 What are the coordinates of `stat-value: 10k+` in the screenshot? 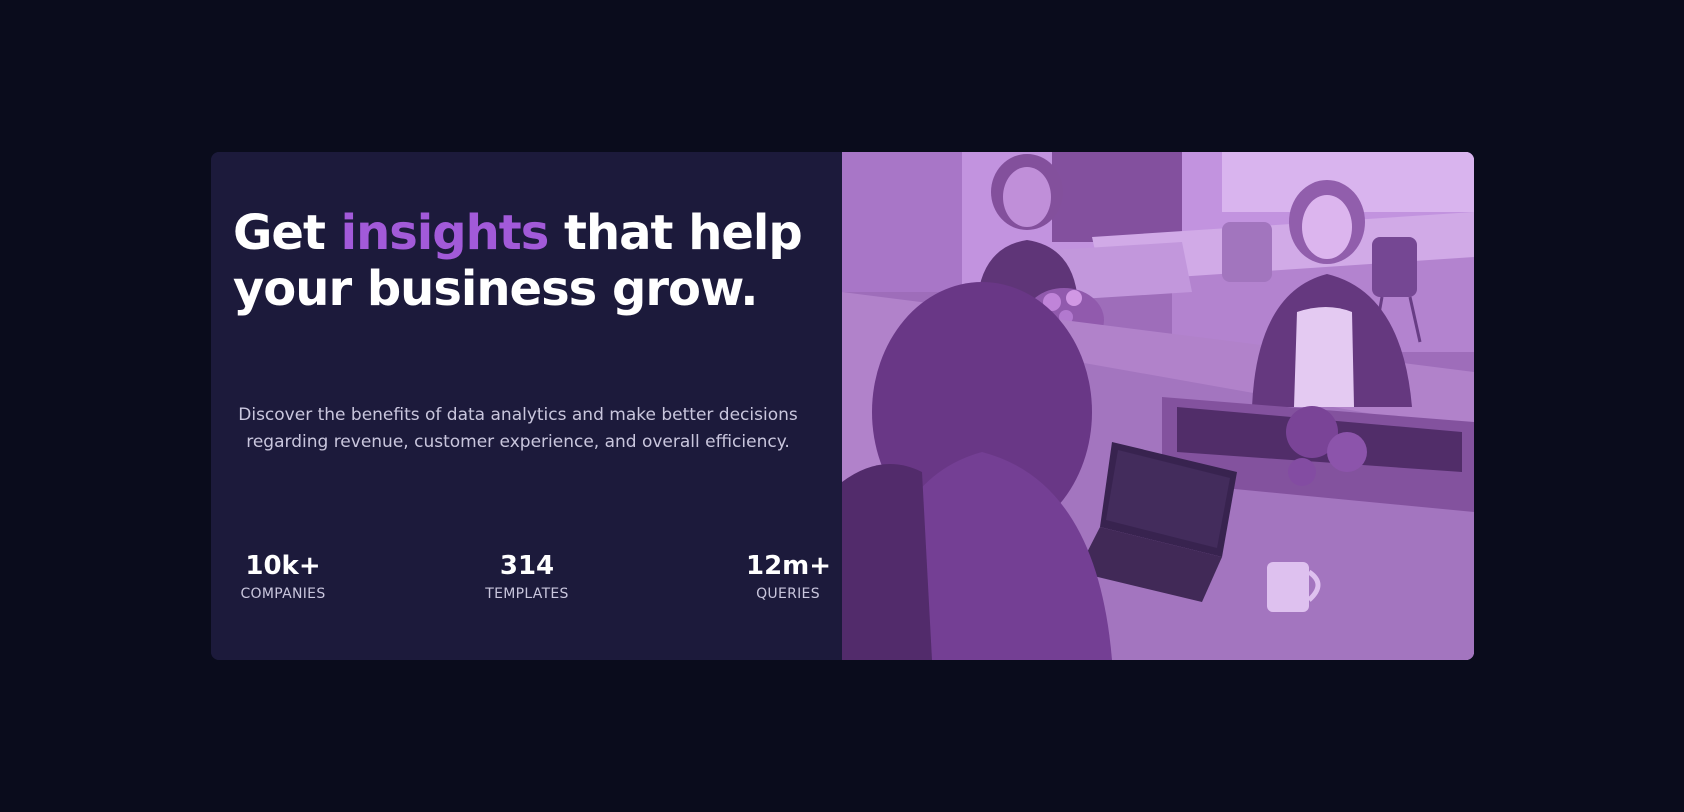 It's located at (283, 566).